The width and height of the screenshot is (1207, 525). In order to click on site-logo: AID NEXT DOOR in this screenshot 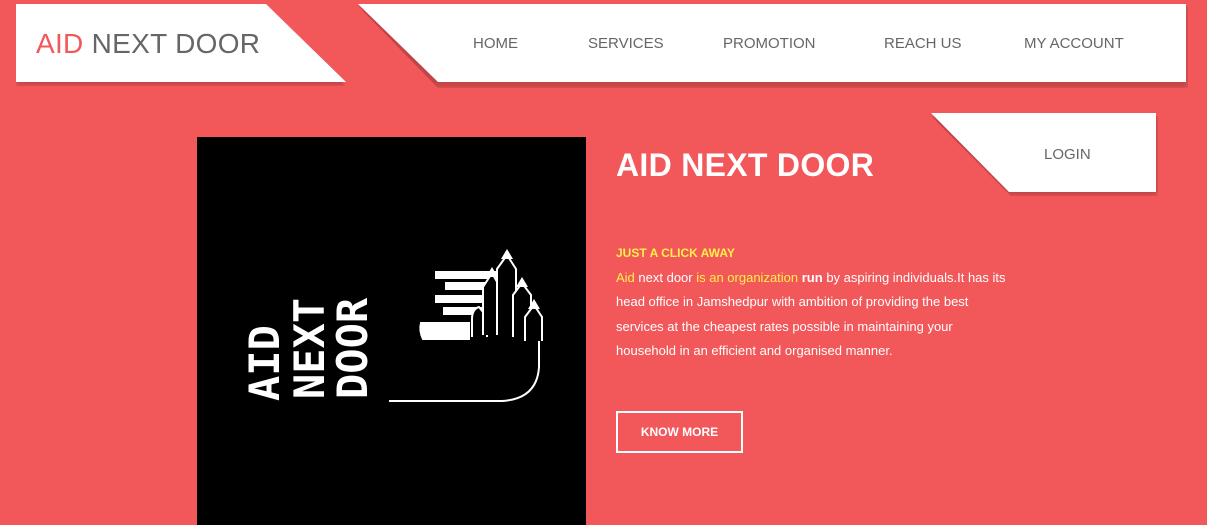, I will do `click(148, 44)`.